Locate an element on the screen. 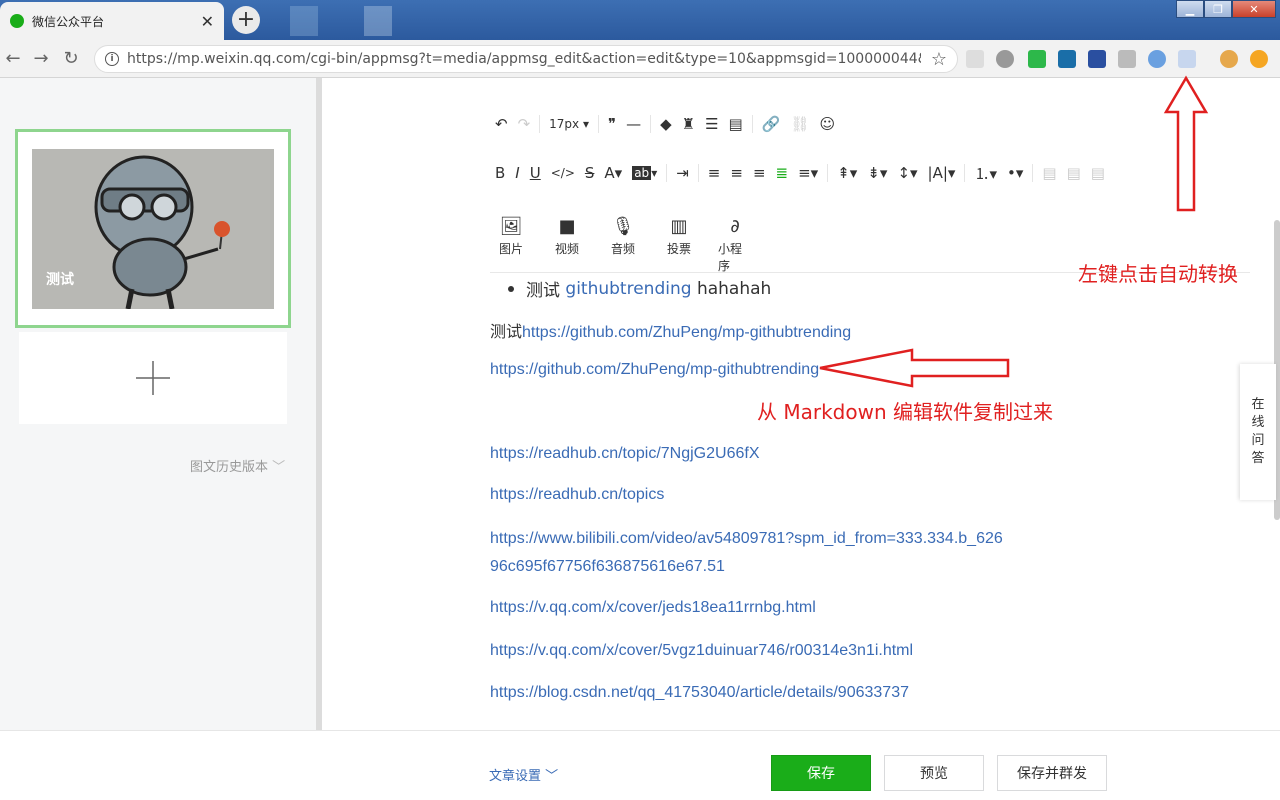  annotation-overlay is located at coordinates (1014, 231).